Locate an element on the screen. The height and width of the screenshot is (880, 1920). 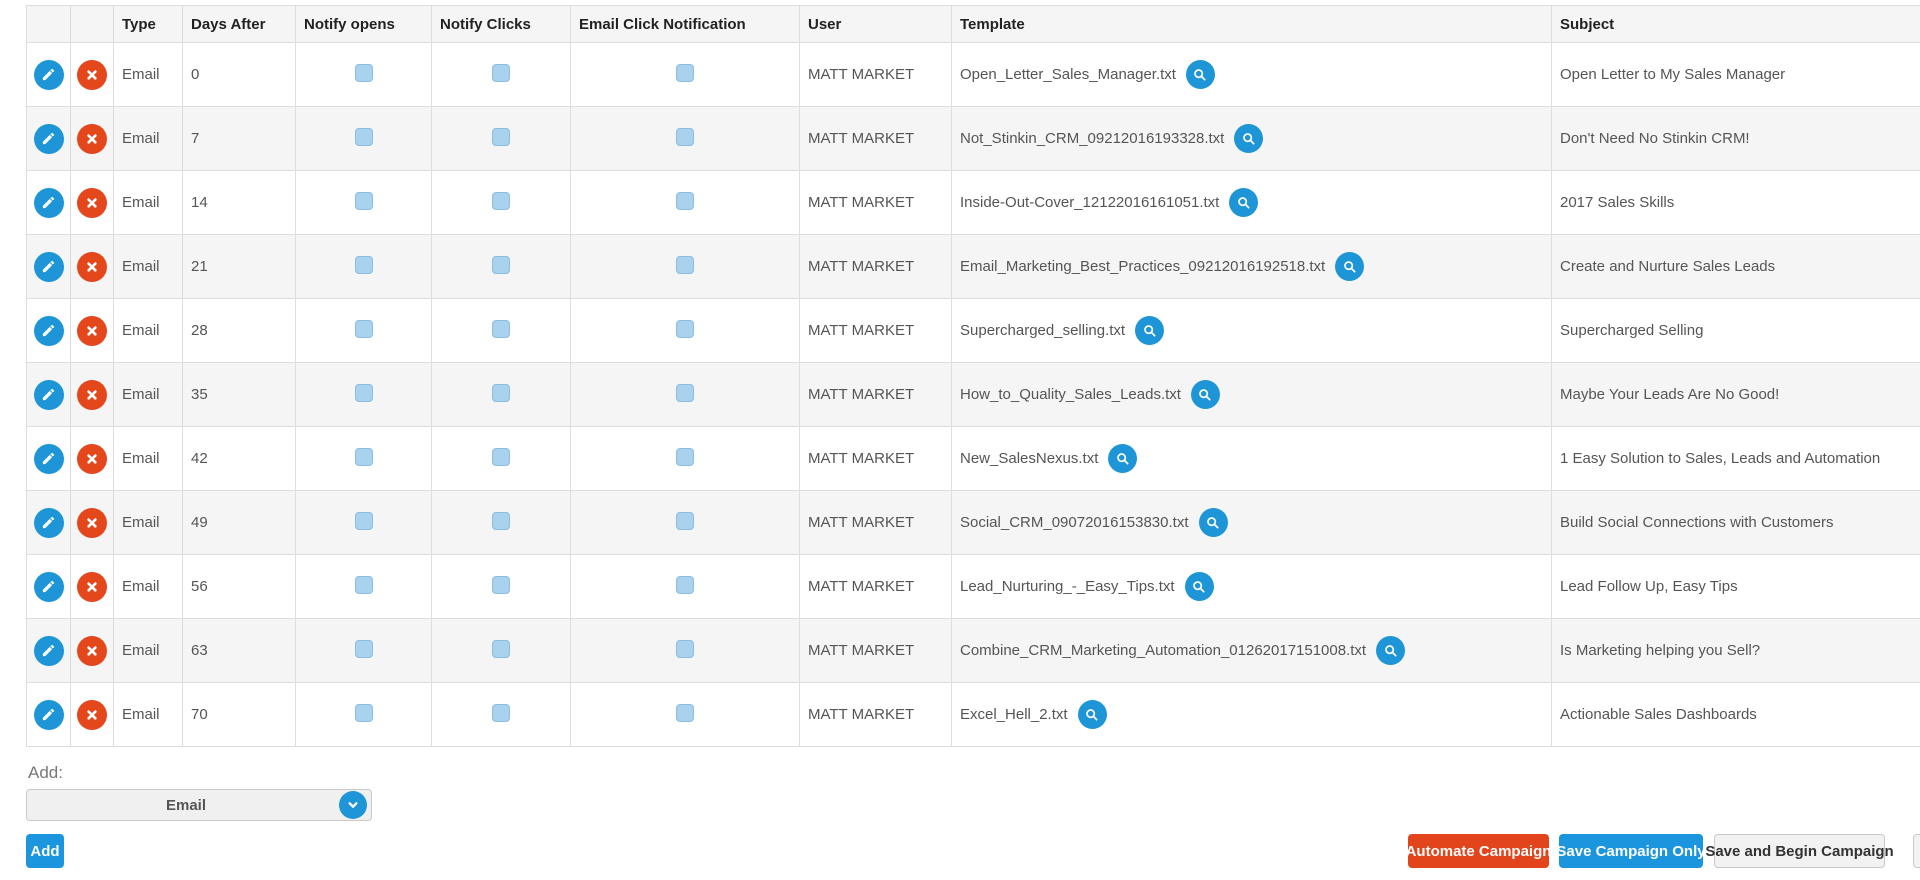
add-button: Add is located at coordinates (45, 851).